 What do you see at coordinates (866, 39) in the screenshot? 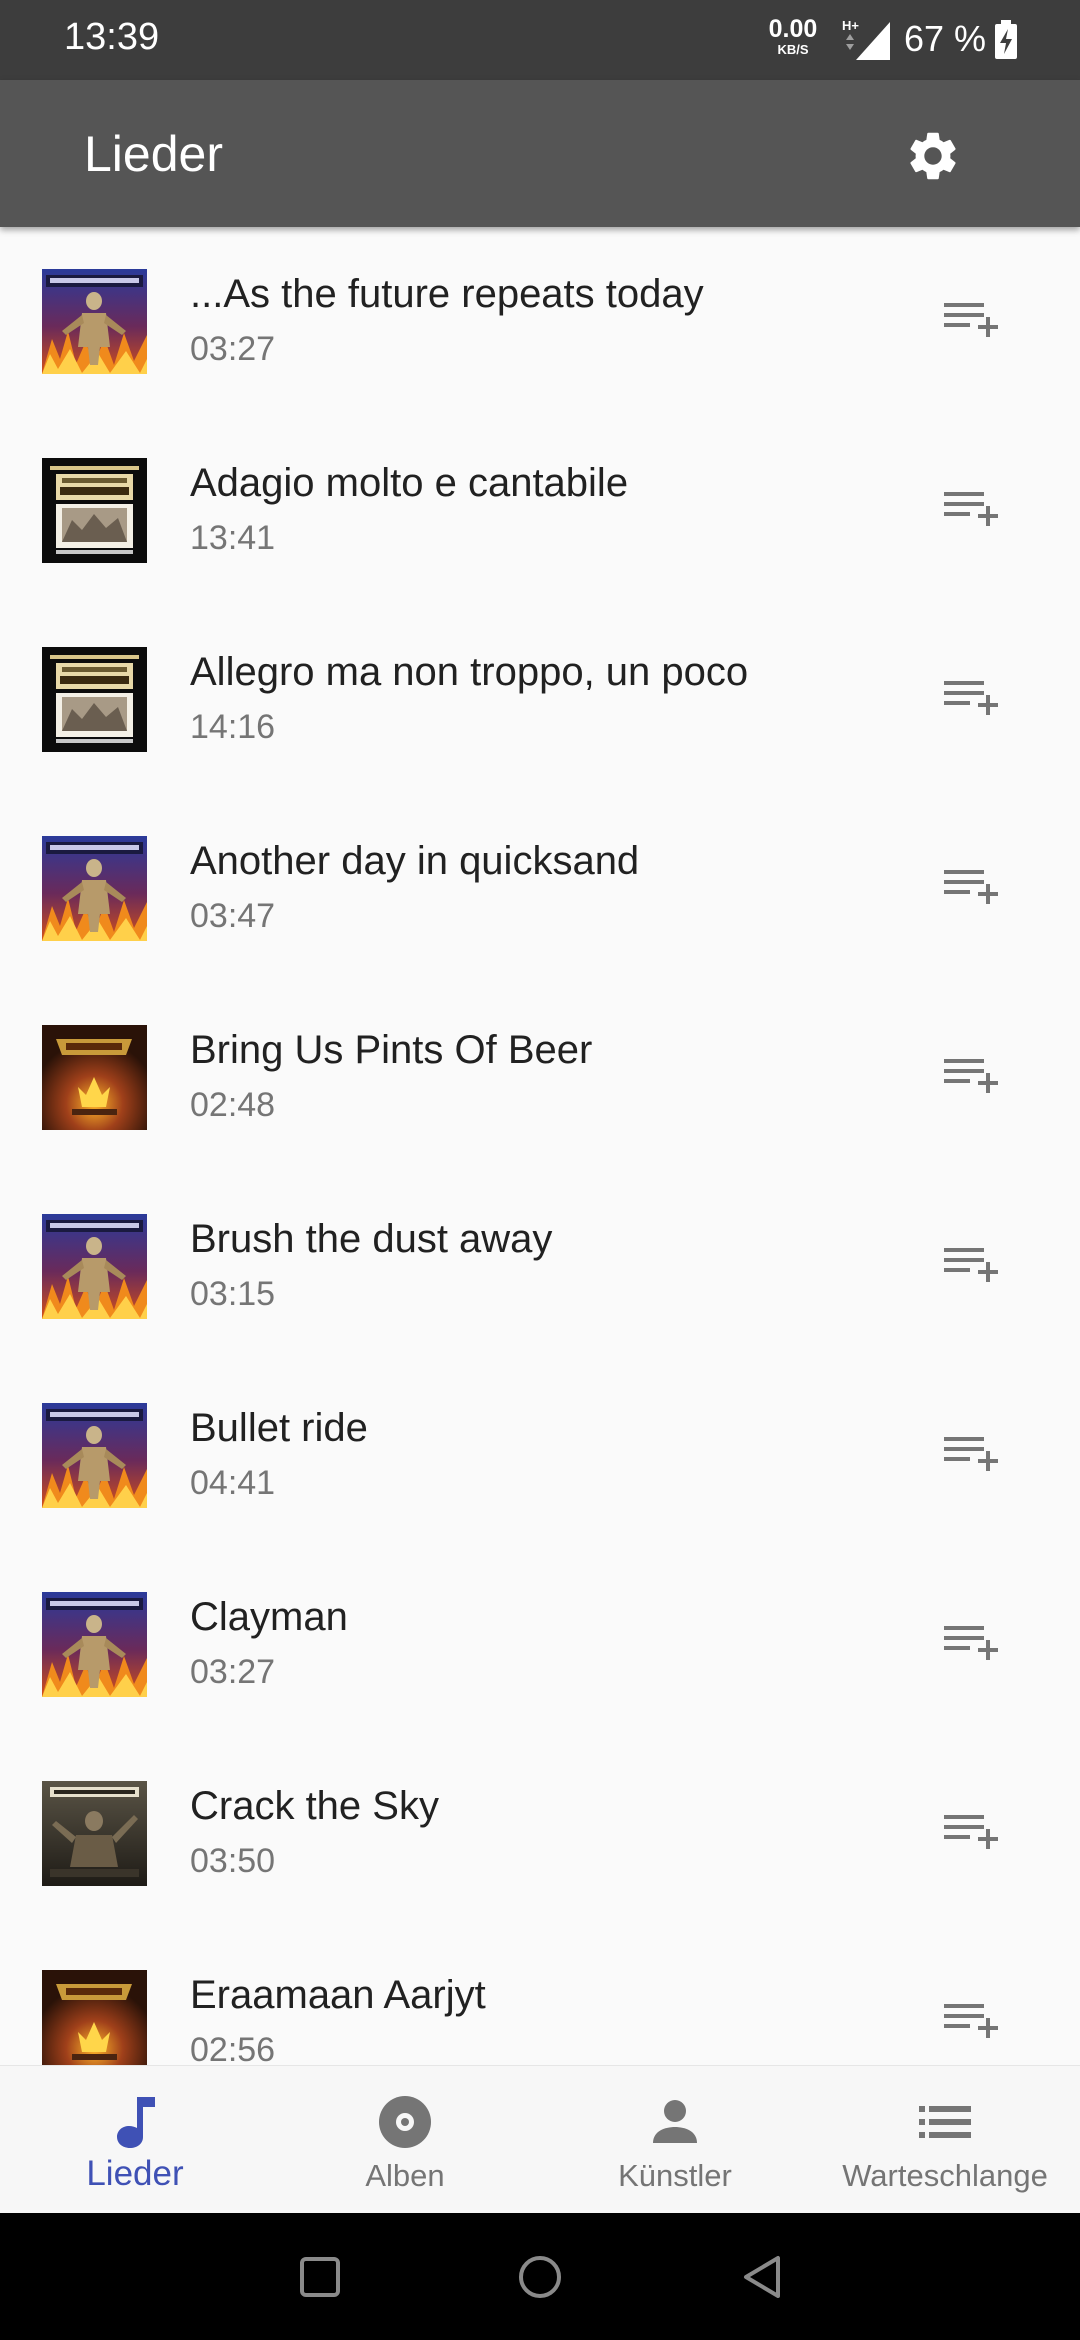
I see `signal-icon: H+` at bounding box center [866, 39].